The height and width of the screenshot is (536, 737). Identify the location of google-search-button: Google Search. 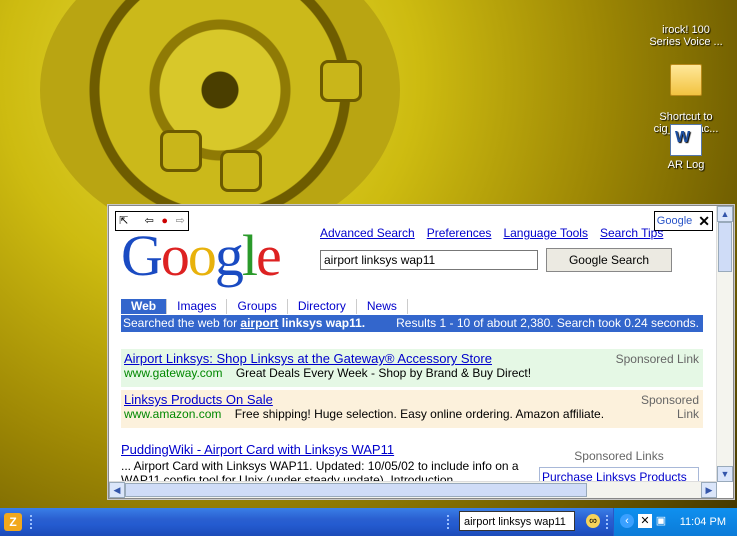
(609, 260).